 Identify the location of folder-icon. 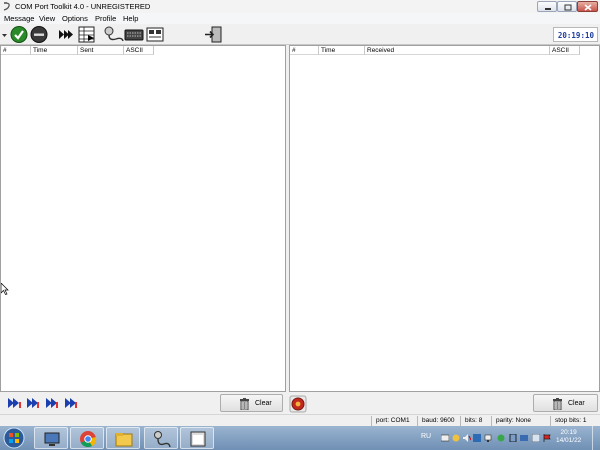
(124, 440).